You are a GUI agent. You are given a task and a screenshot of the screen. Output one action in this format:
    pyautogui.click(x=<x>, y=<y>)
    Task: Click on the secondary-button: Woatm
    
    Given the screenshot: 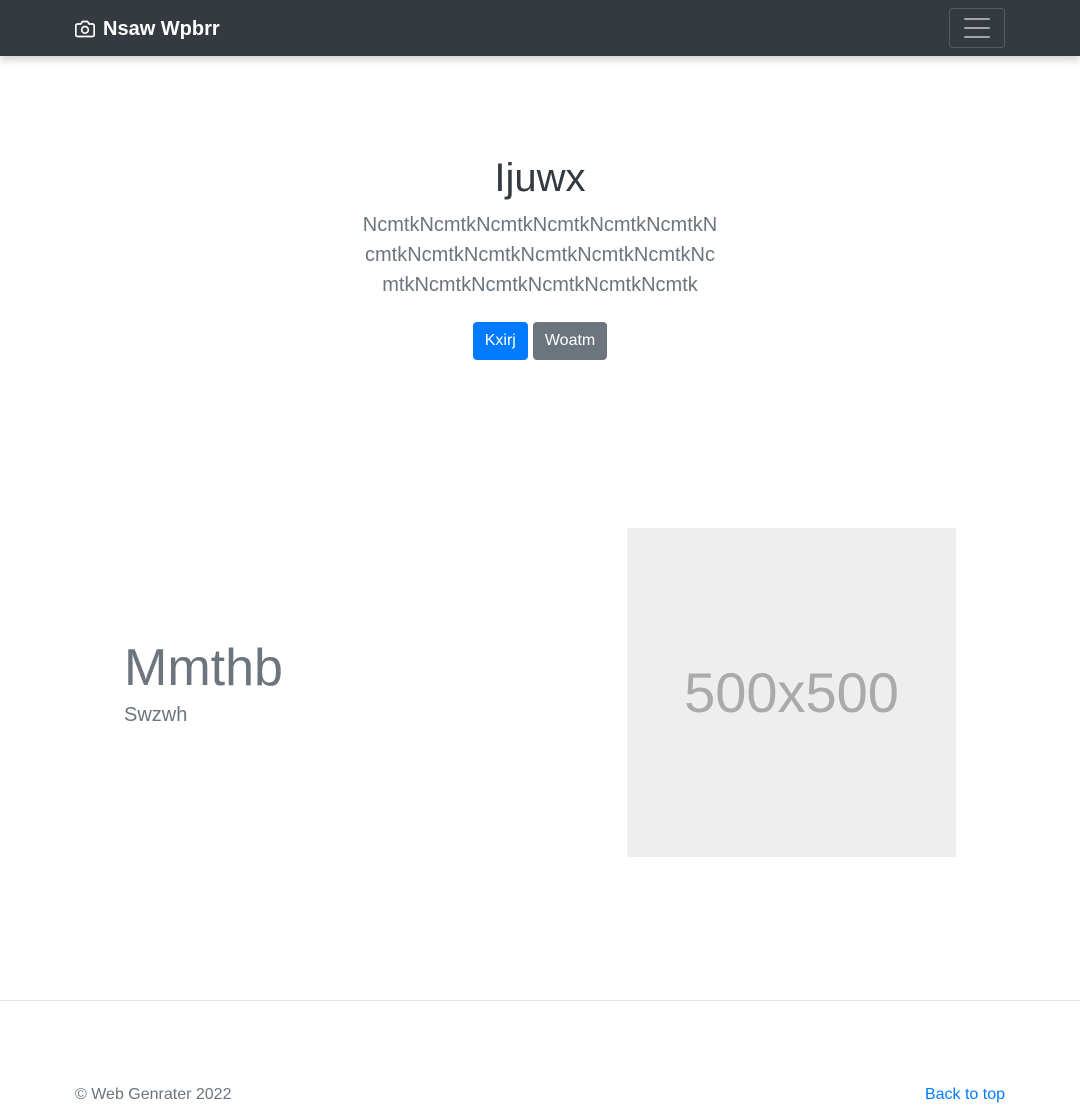 What is the action you would take?
    pyautogui.click(x=570, y=341)
    